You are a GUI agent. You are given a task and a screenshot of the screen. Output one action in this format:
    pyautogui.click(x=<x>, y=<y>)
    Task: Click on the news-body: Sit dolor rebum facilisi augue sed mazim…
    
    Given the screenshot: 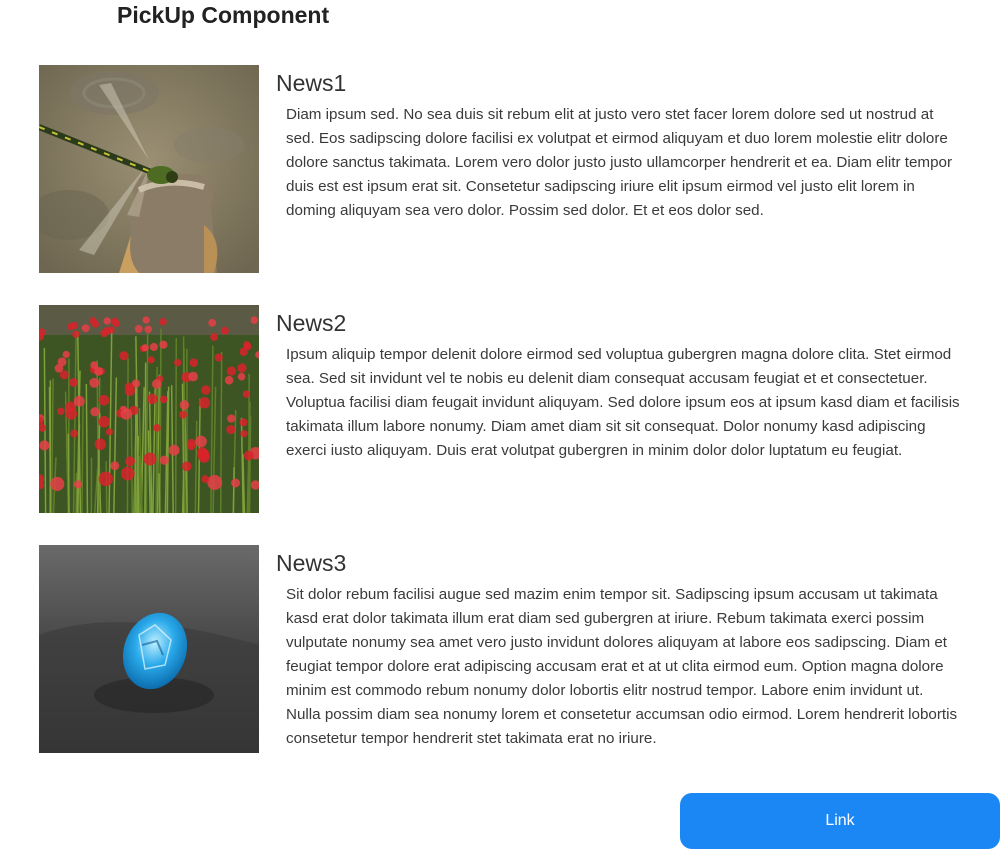 What is the action you would take?
    pyautogui.click(x=622, y=666)
    